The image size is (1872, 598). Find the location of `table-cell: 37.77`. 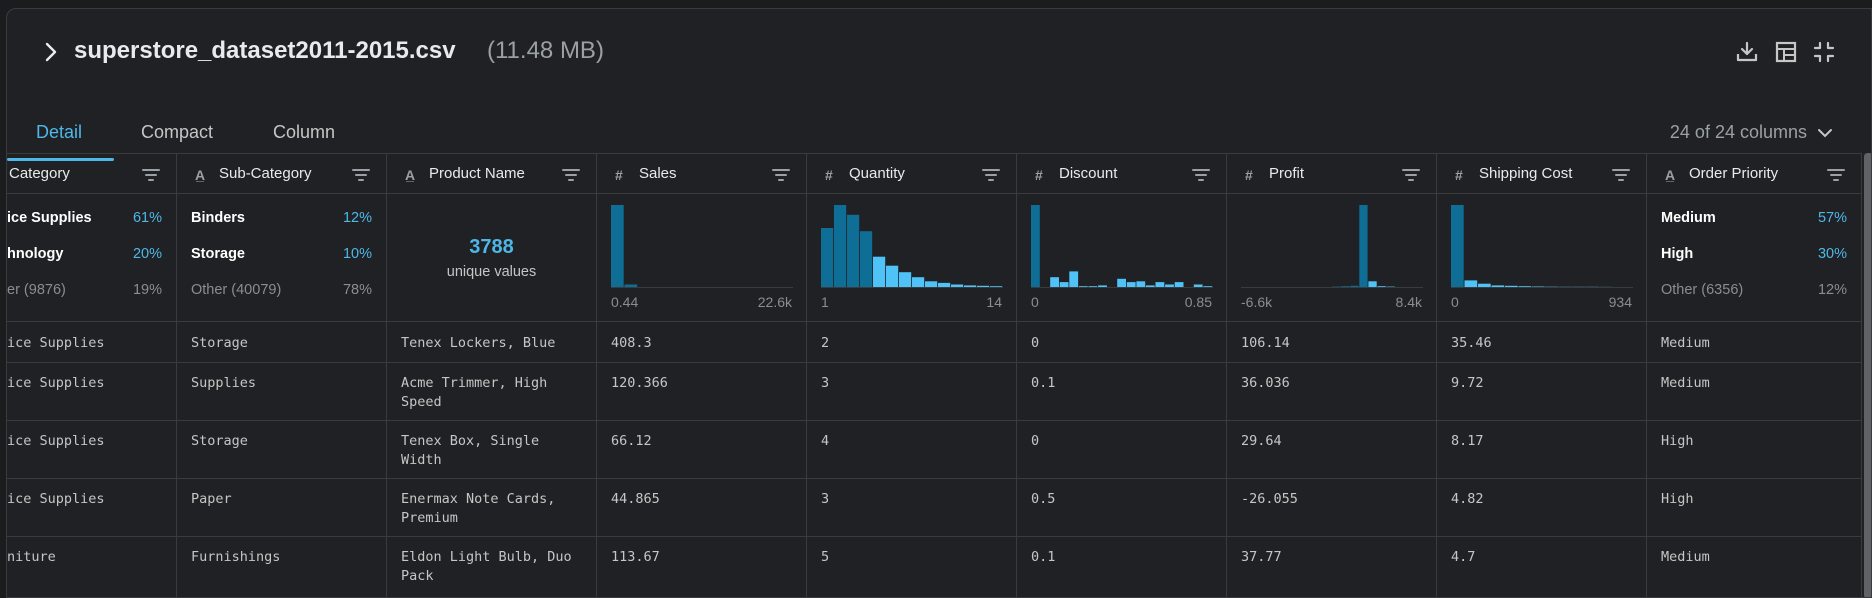

table-cell: 37.77 is located at coordinates (1333, 557).